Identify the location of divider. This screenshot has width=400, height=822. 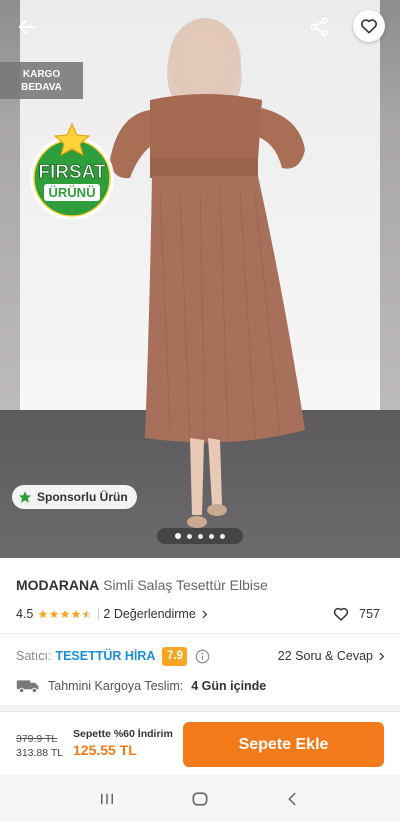
(200, 633).